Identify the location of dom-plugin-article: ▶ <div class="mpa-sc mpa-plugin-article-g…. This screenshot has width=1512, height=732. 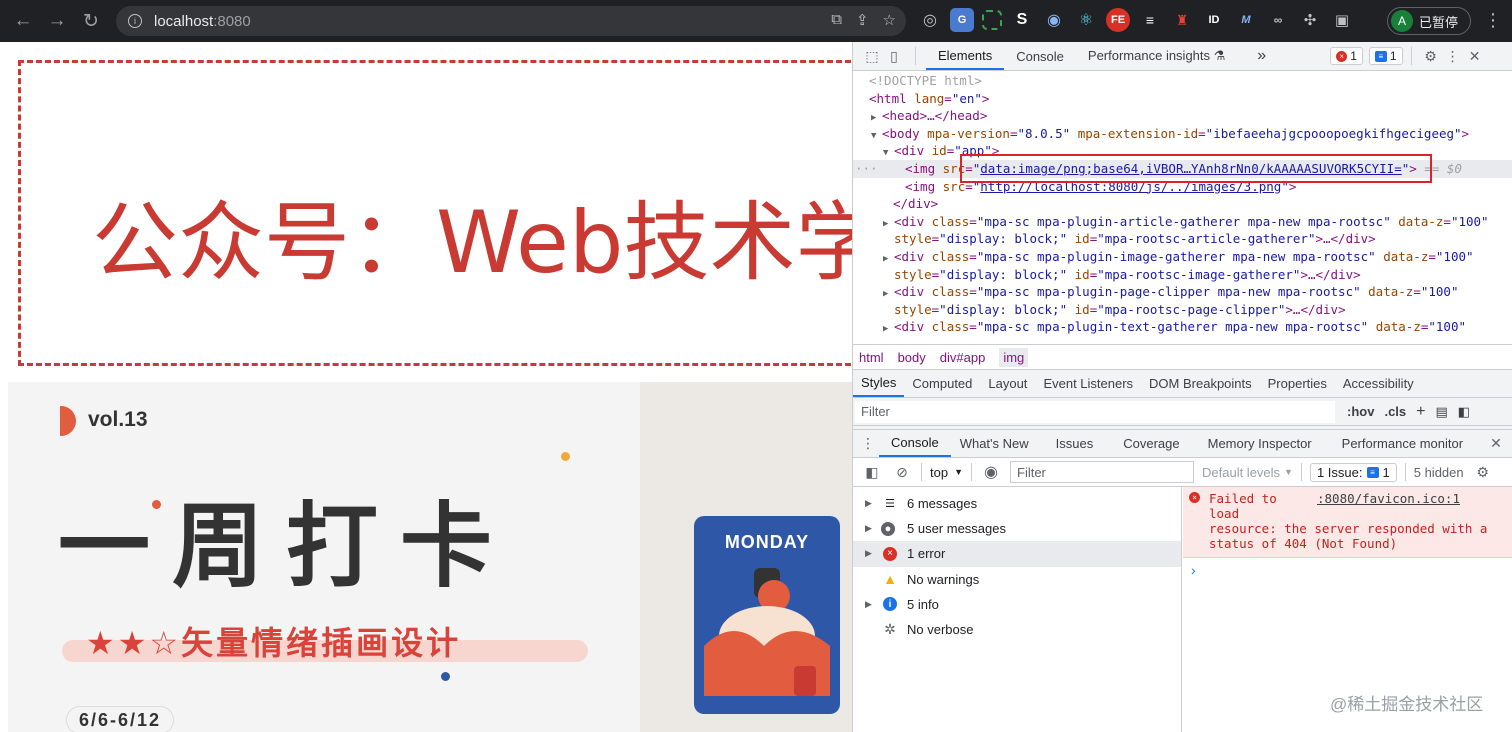
(1182, 222).